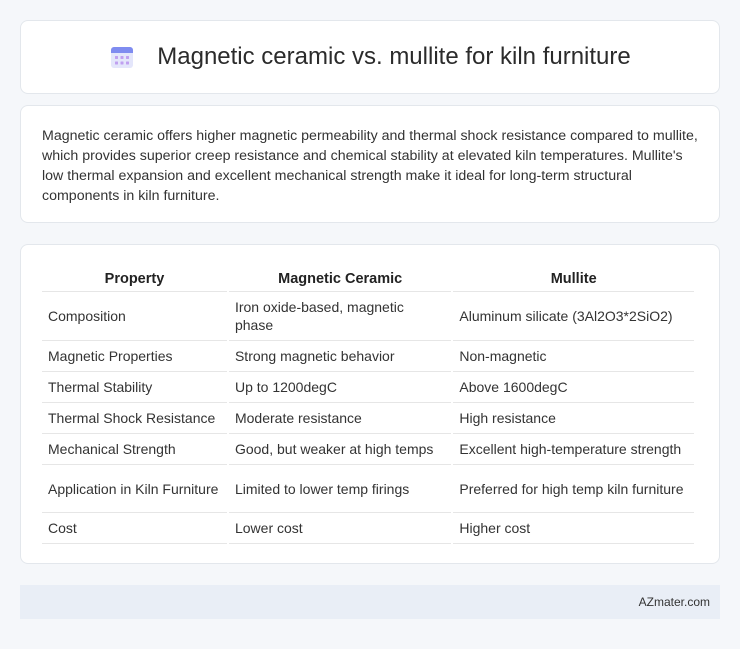 This screenshot has height=649, width=740. I want to click on column-header: Property, so click(134, 277).